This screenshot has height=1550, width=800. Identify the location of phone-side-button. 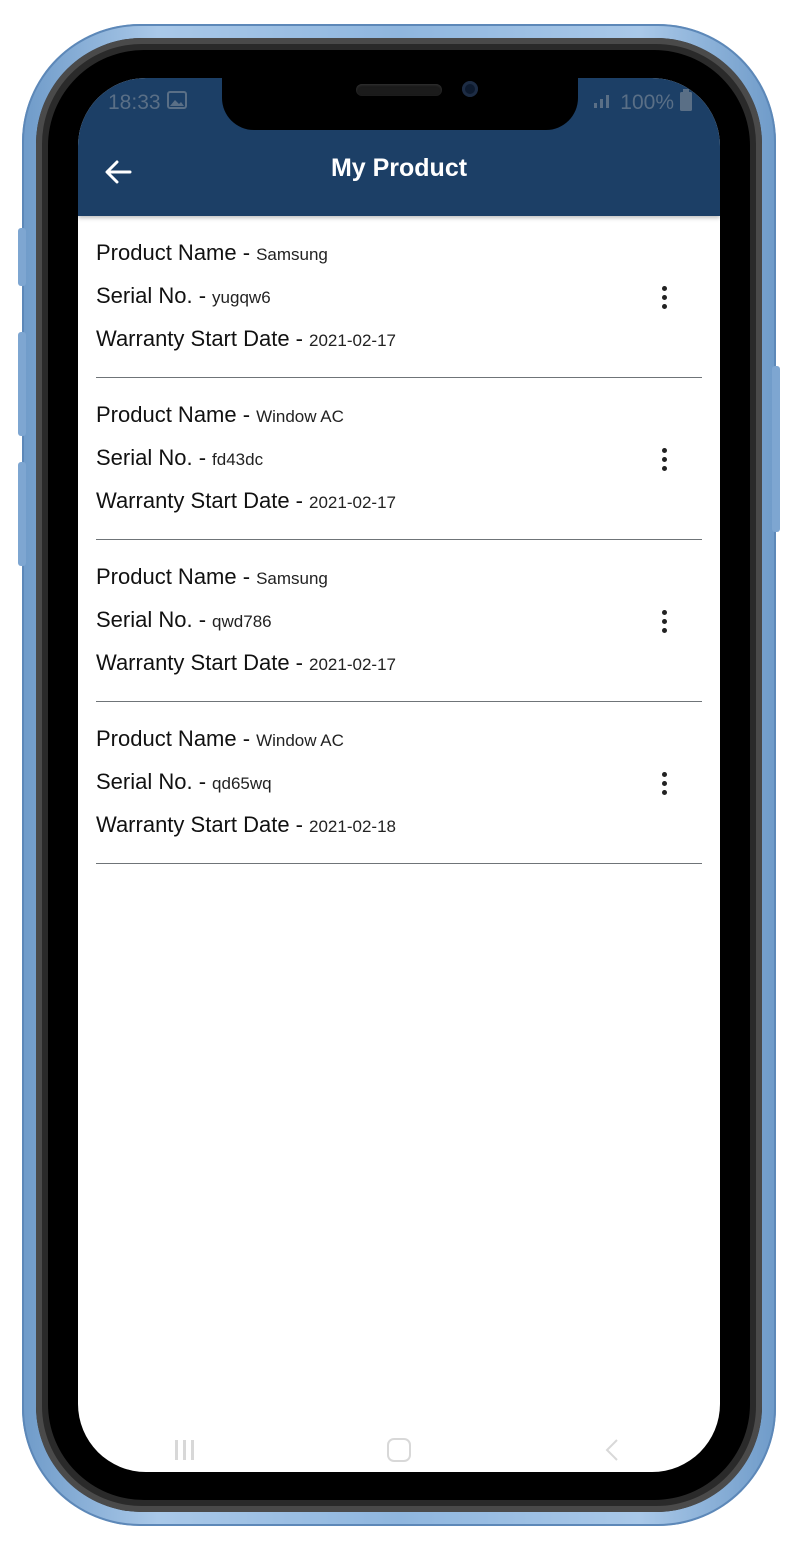
(22, 257).